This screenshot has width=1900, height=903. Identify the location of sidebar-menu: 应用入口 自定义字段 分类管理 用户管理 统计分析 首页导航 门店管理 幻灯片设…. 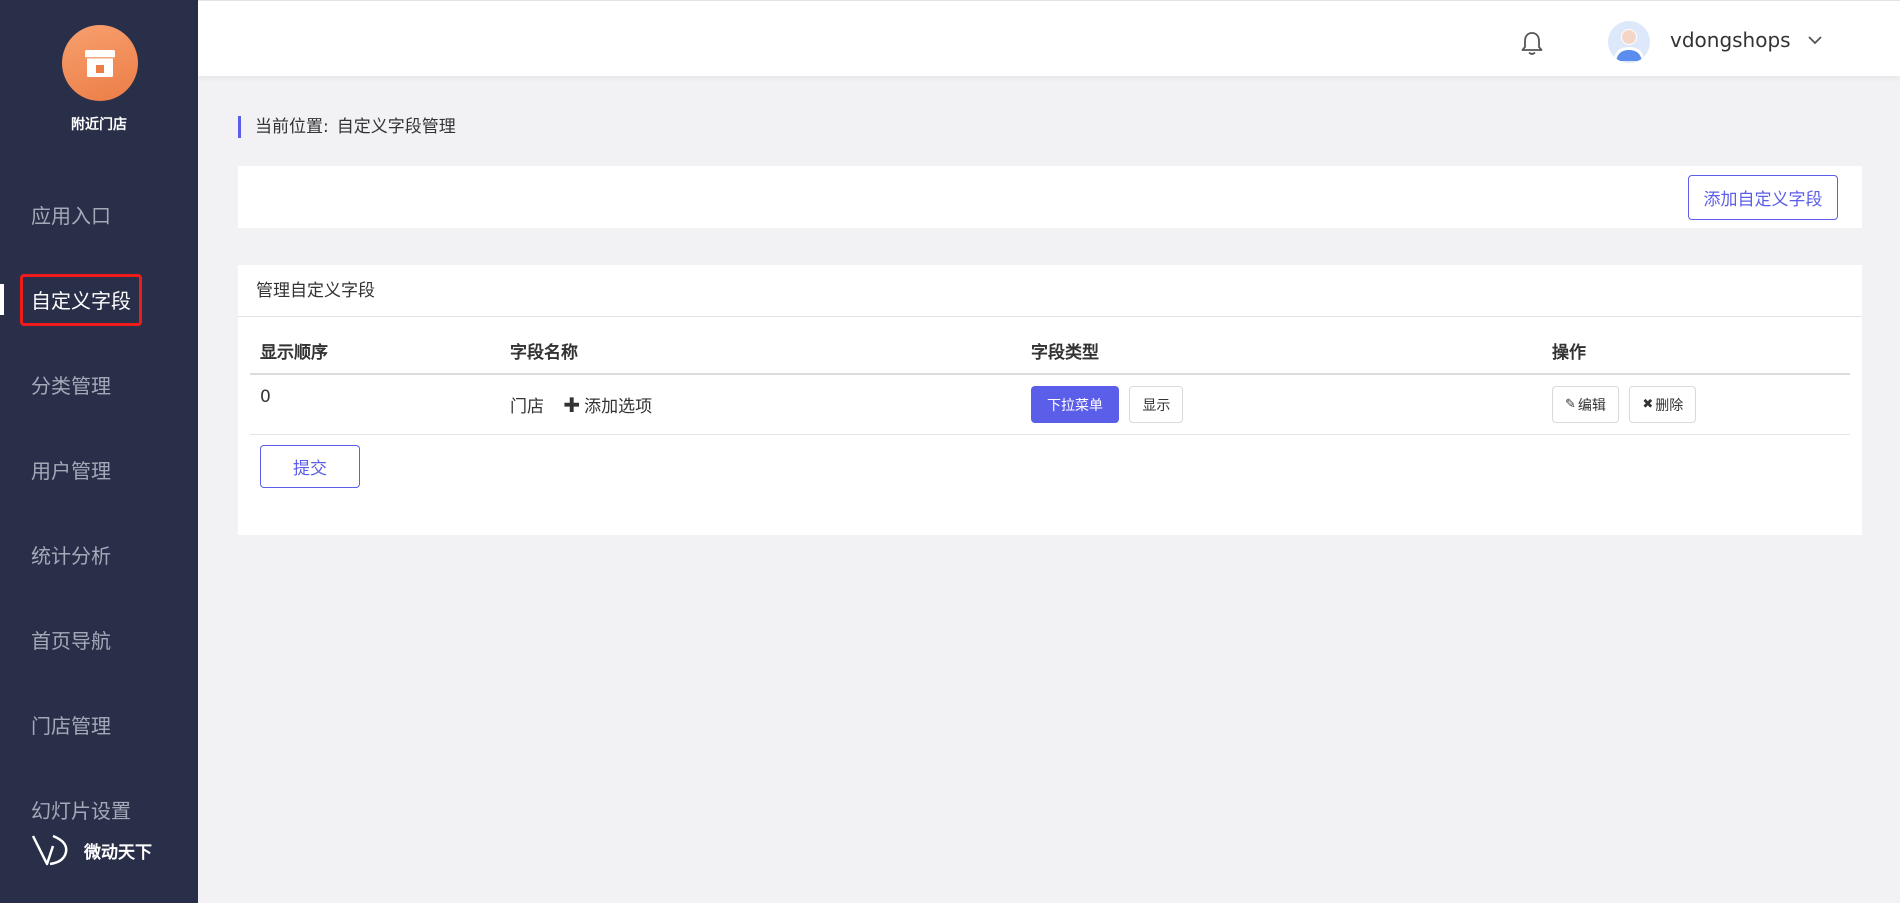
(99, 512).